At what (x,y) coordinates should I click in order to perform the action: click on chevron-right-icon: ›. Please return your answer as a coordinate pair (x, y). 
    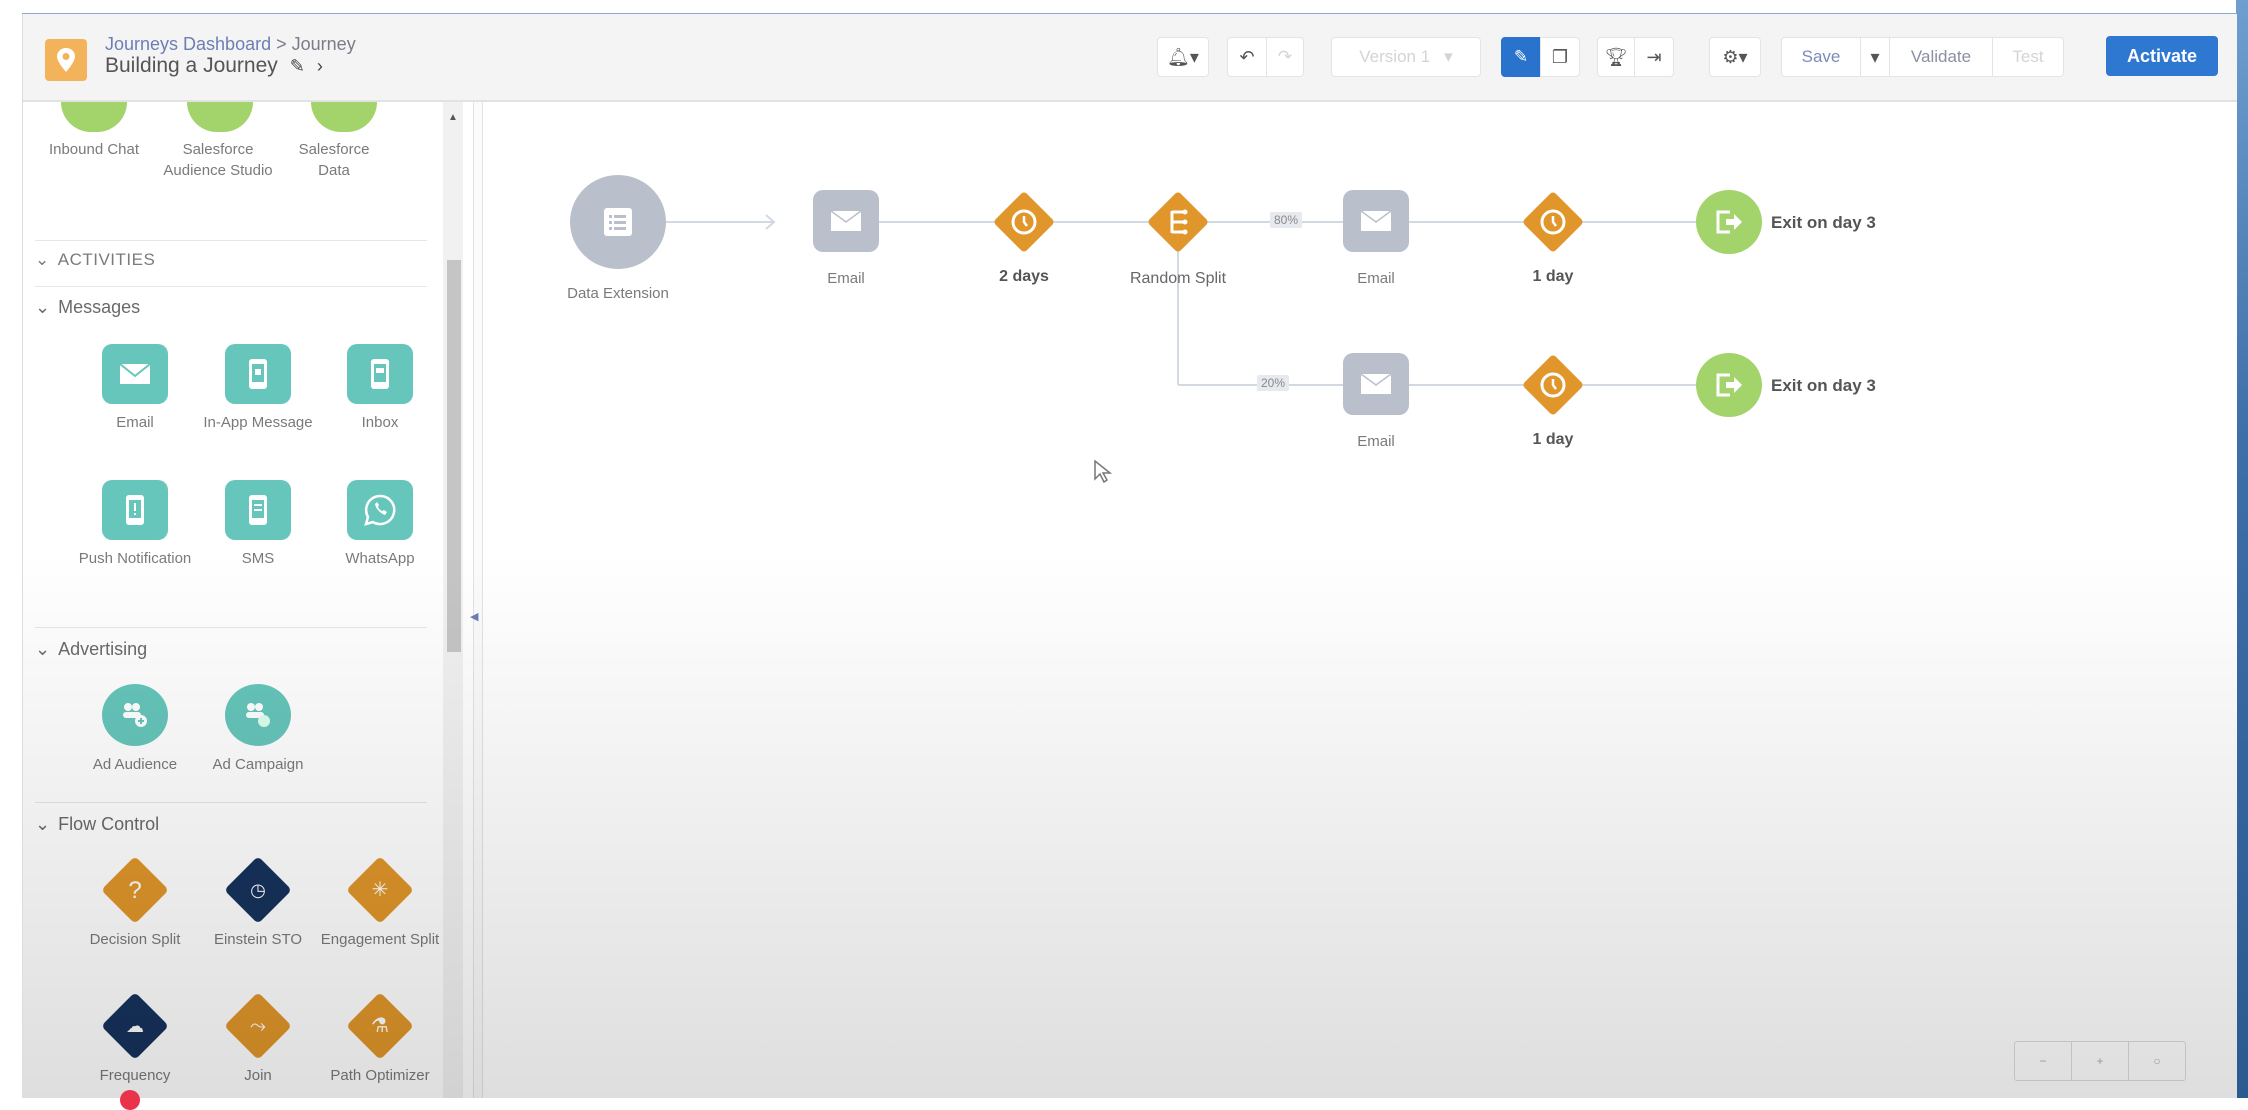
    Looking at the image, I should click on (320, 66).